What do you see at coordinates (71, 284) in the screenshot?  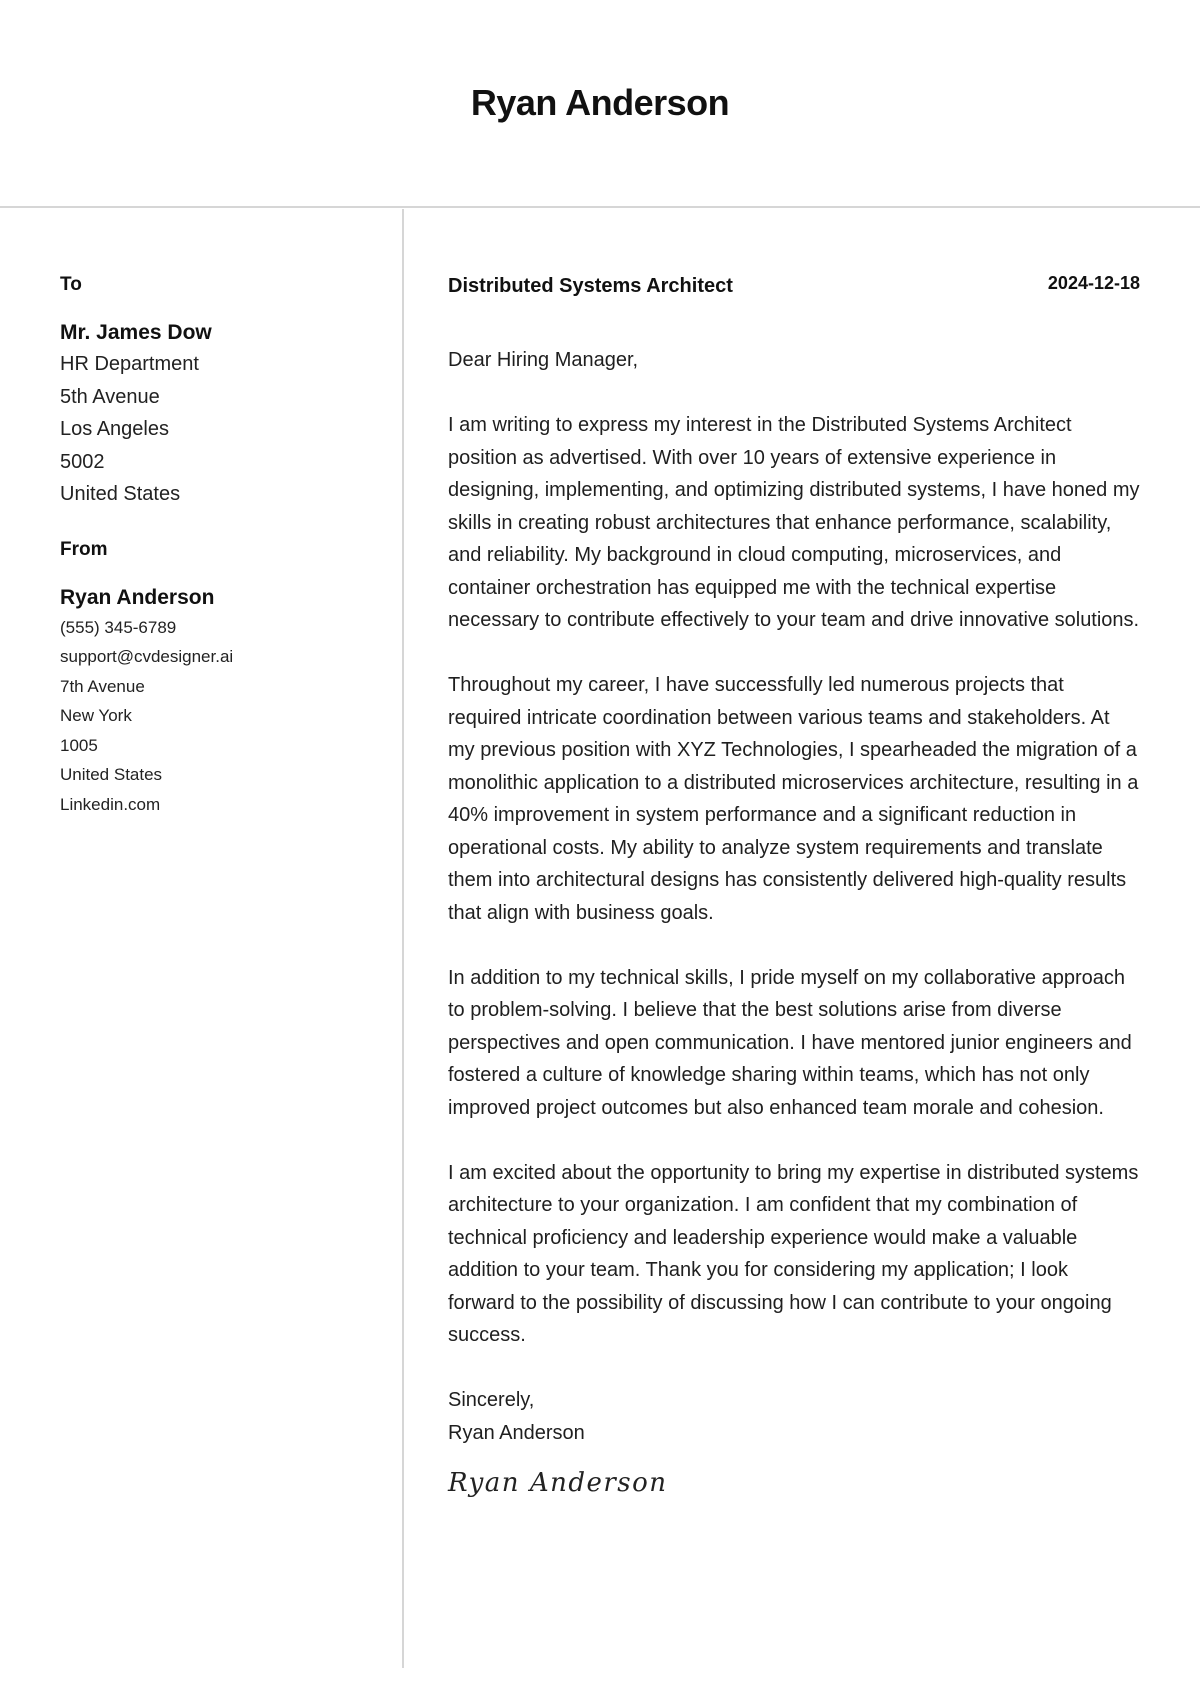 I see `recipient-label: To` at bounding box center [71, 284].